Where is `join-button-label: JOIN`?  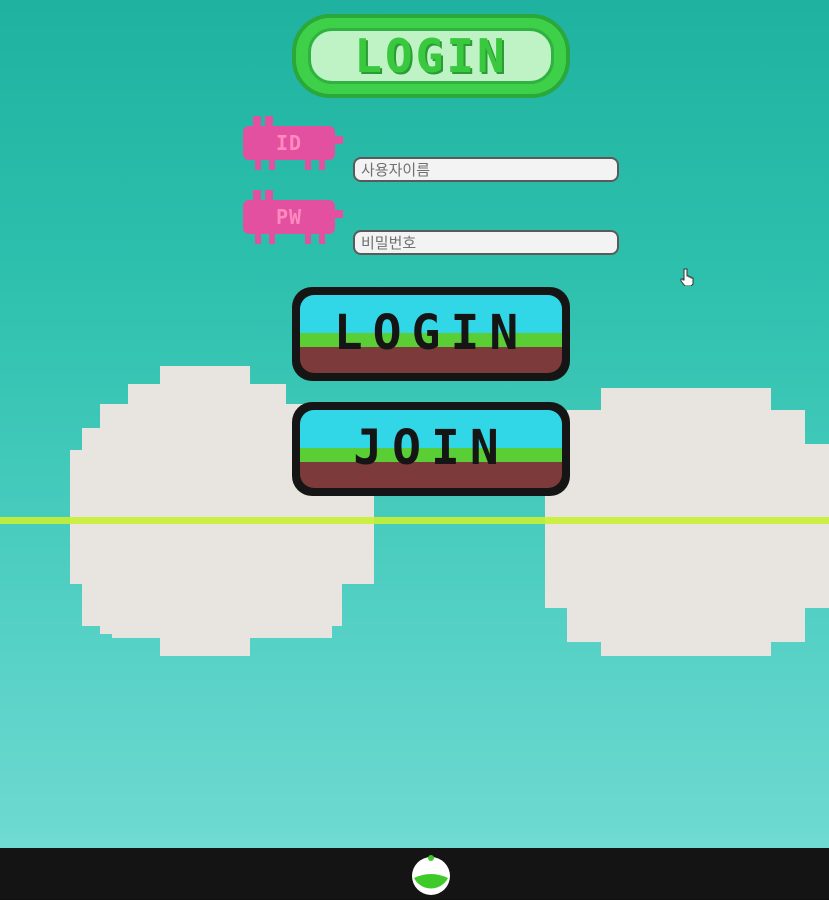
join-button-label: JOIN is located at coordinates (431, 448).